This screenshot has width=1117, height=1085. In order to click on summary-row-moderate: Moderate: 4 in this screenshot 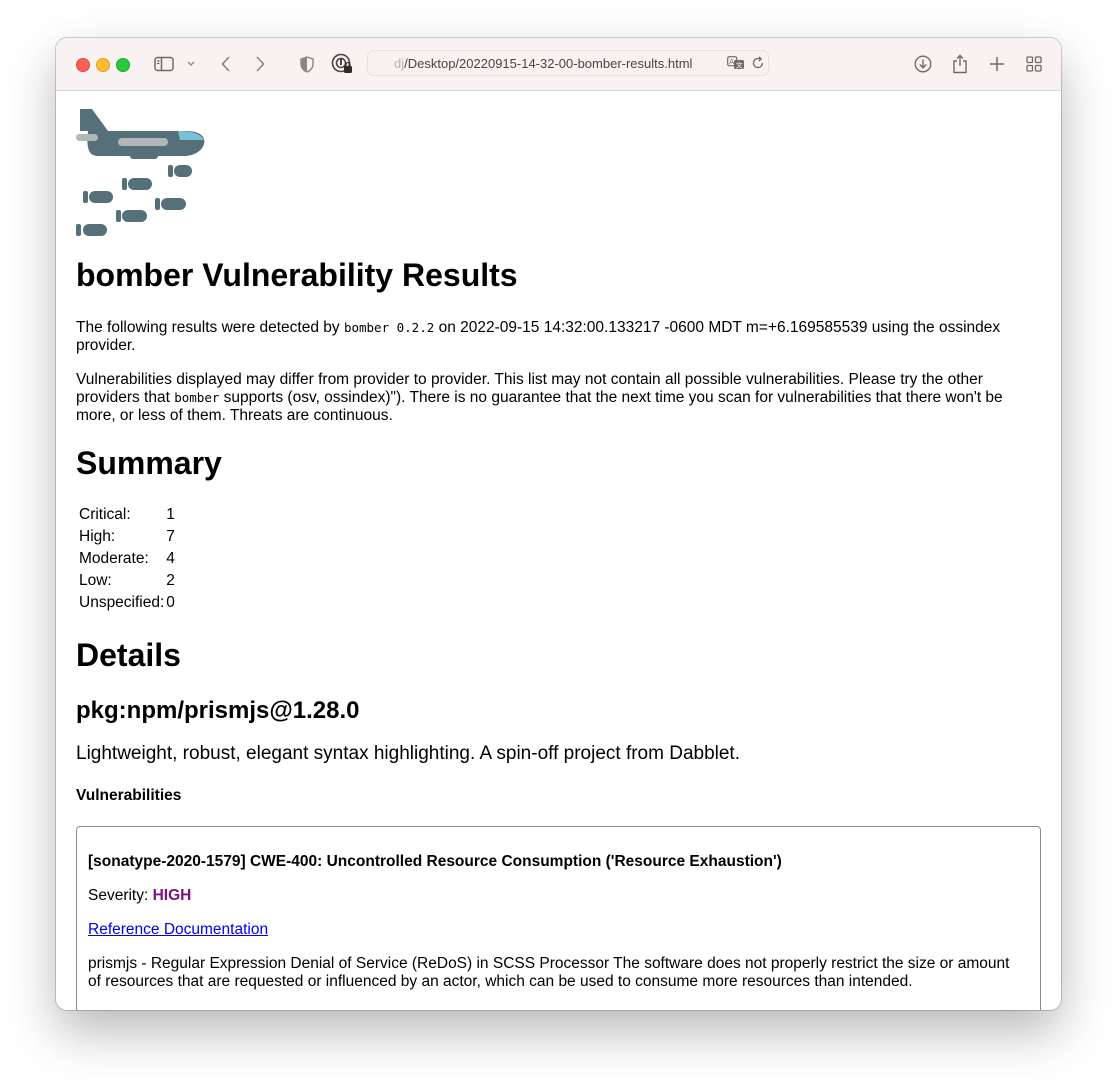, I will do `click(127, 558)`.